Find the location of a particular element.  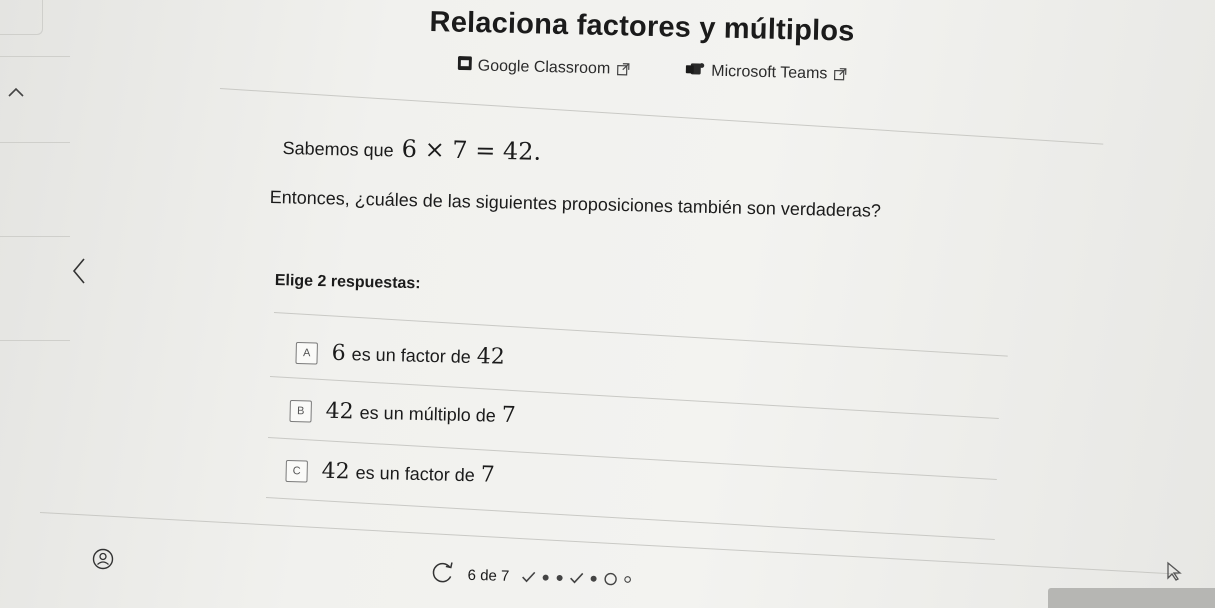

option-text: 42 es un factor de 7 is located at coordinates (408, 473).